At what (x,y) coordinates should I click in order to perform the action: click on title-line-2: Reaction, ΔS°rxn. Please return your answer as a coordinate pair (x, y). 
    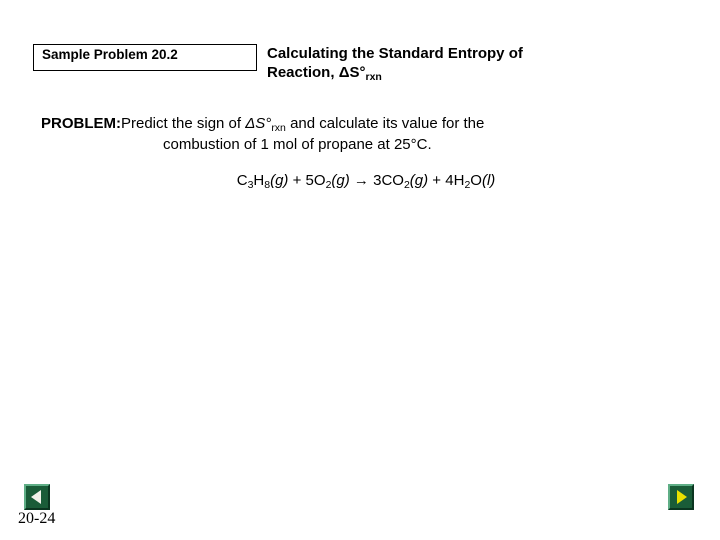
    Looking at the image, I should click on (457, 73).